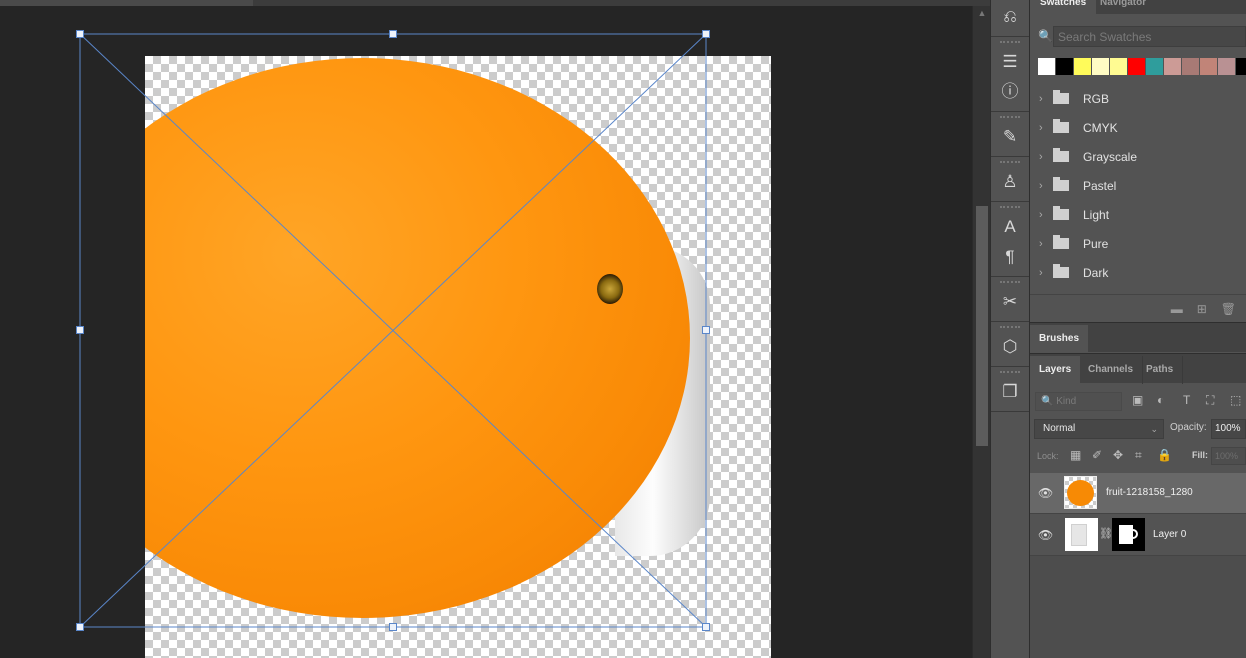  I want to click on tools-icon: ✂, so click(1010, 302).